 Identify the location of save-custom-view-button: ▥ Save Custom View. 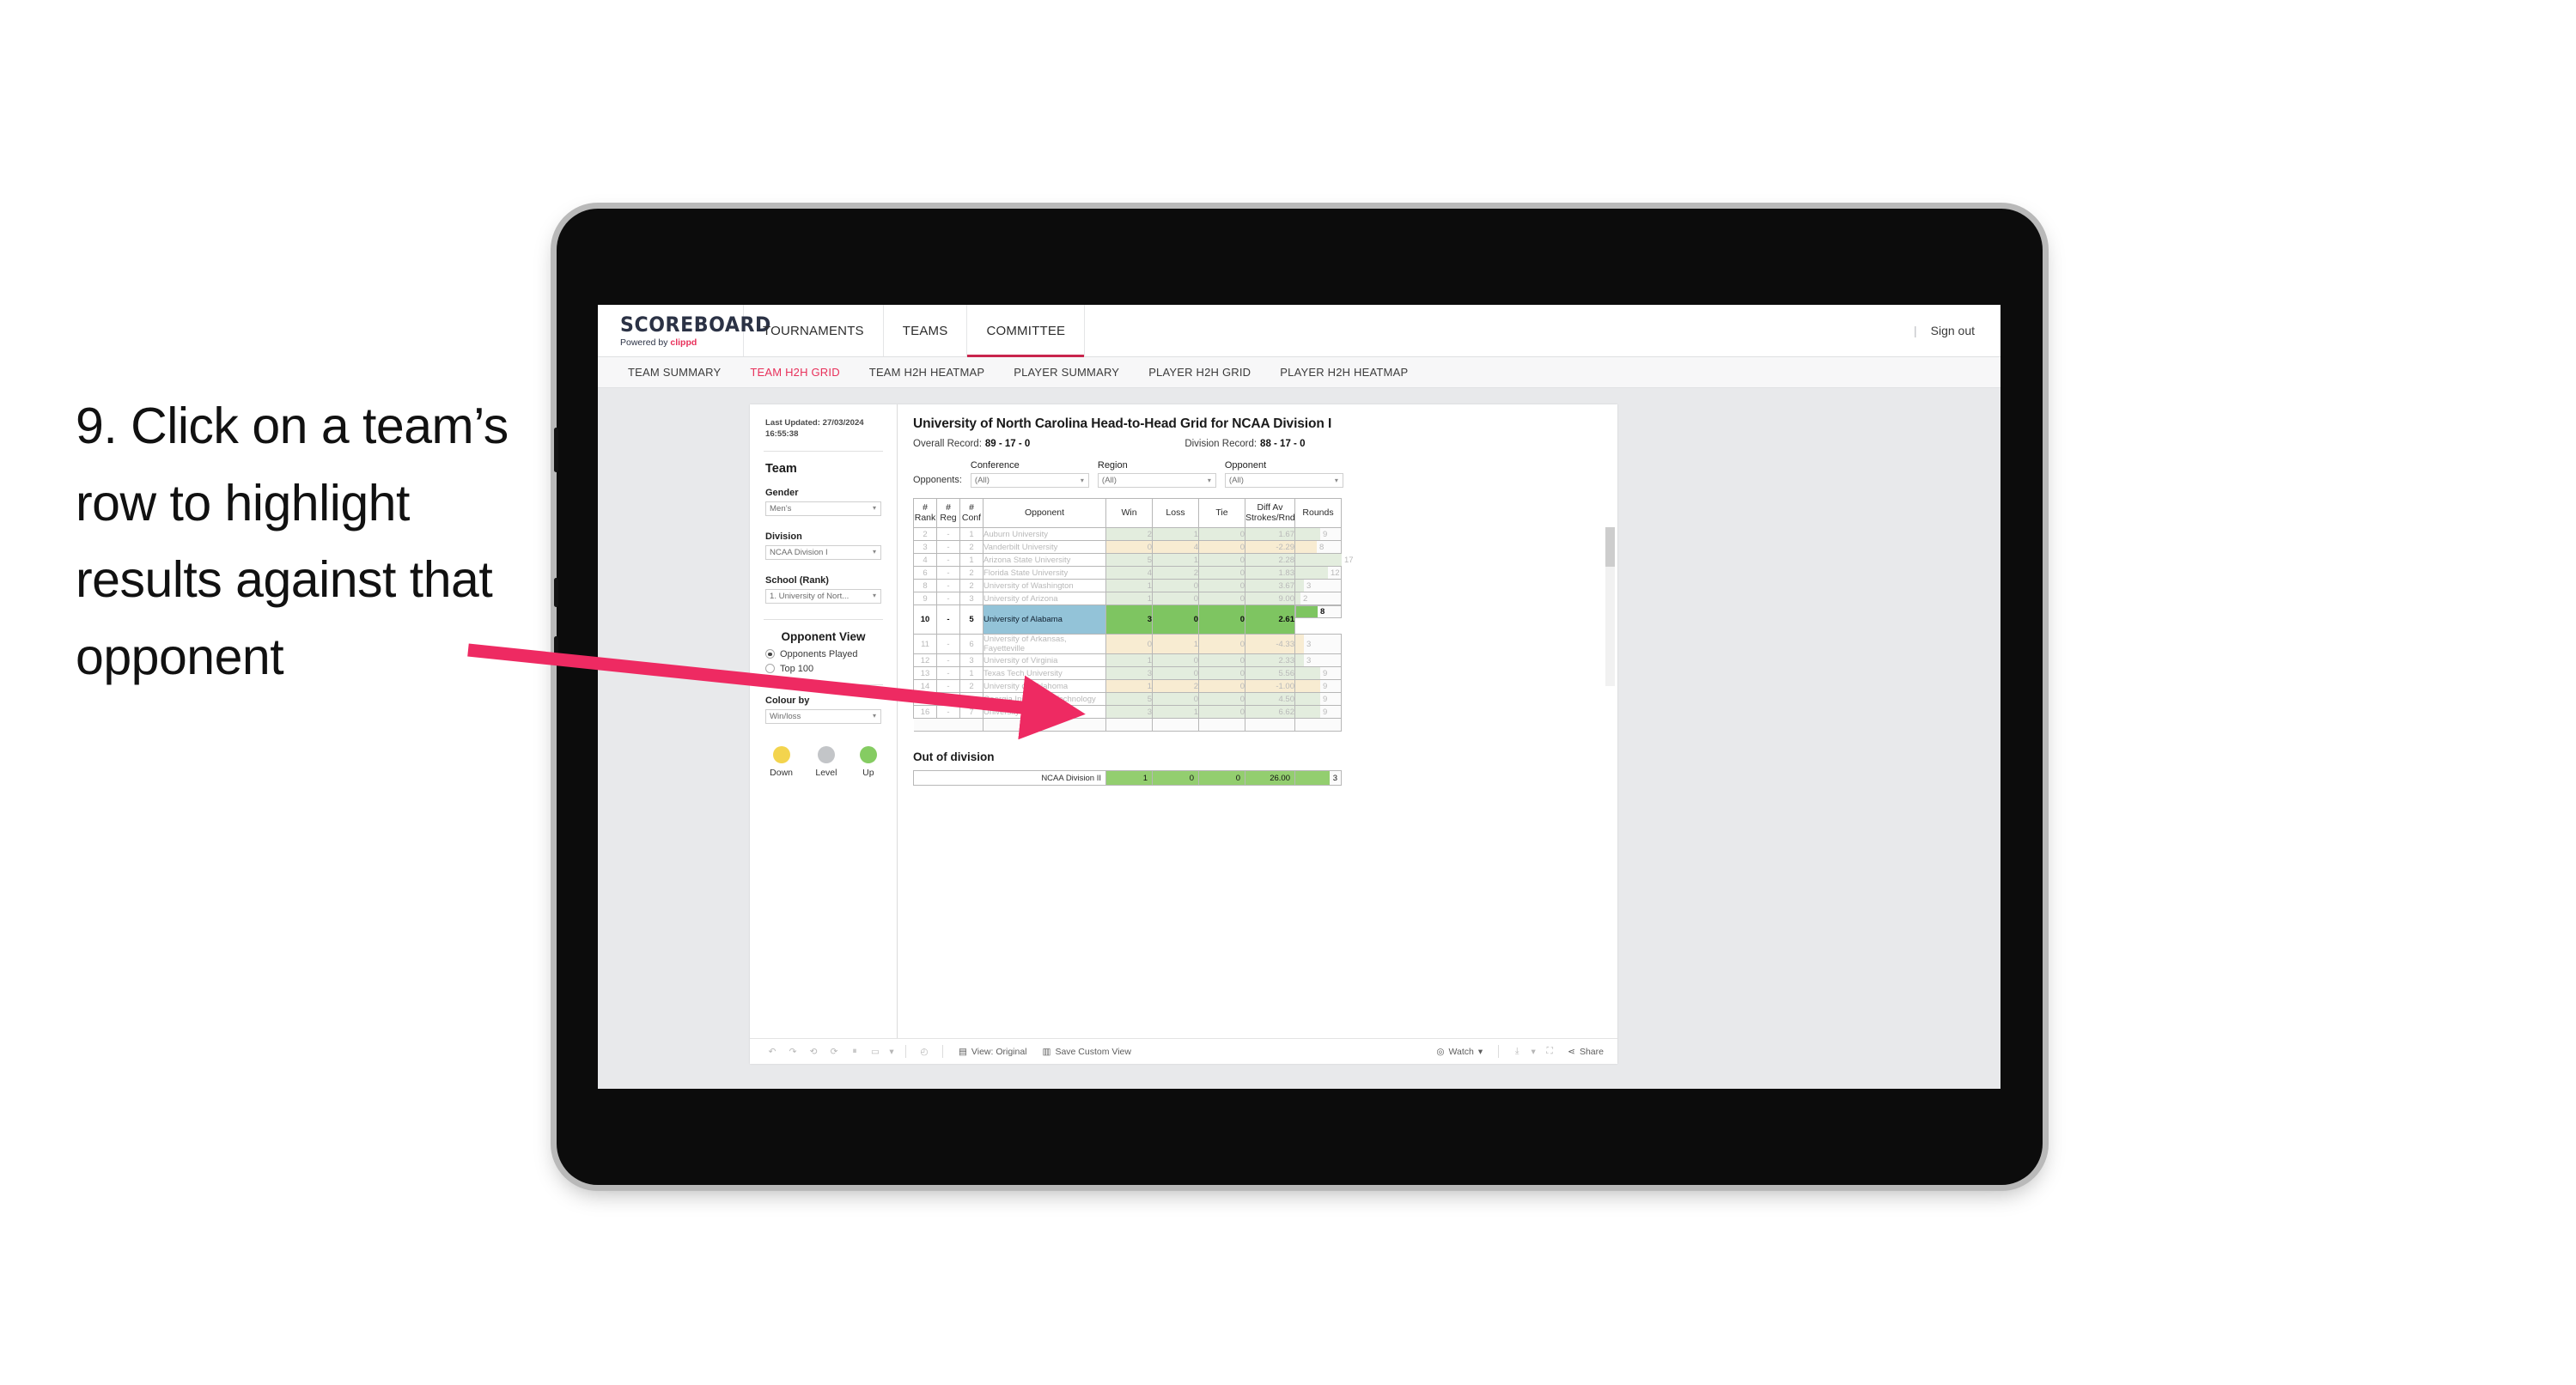
(1087, 1052).